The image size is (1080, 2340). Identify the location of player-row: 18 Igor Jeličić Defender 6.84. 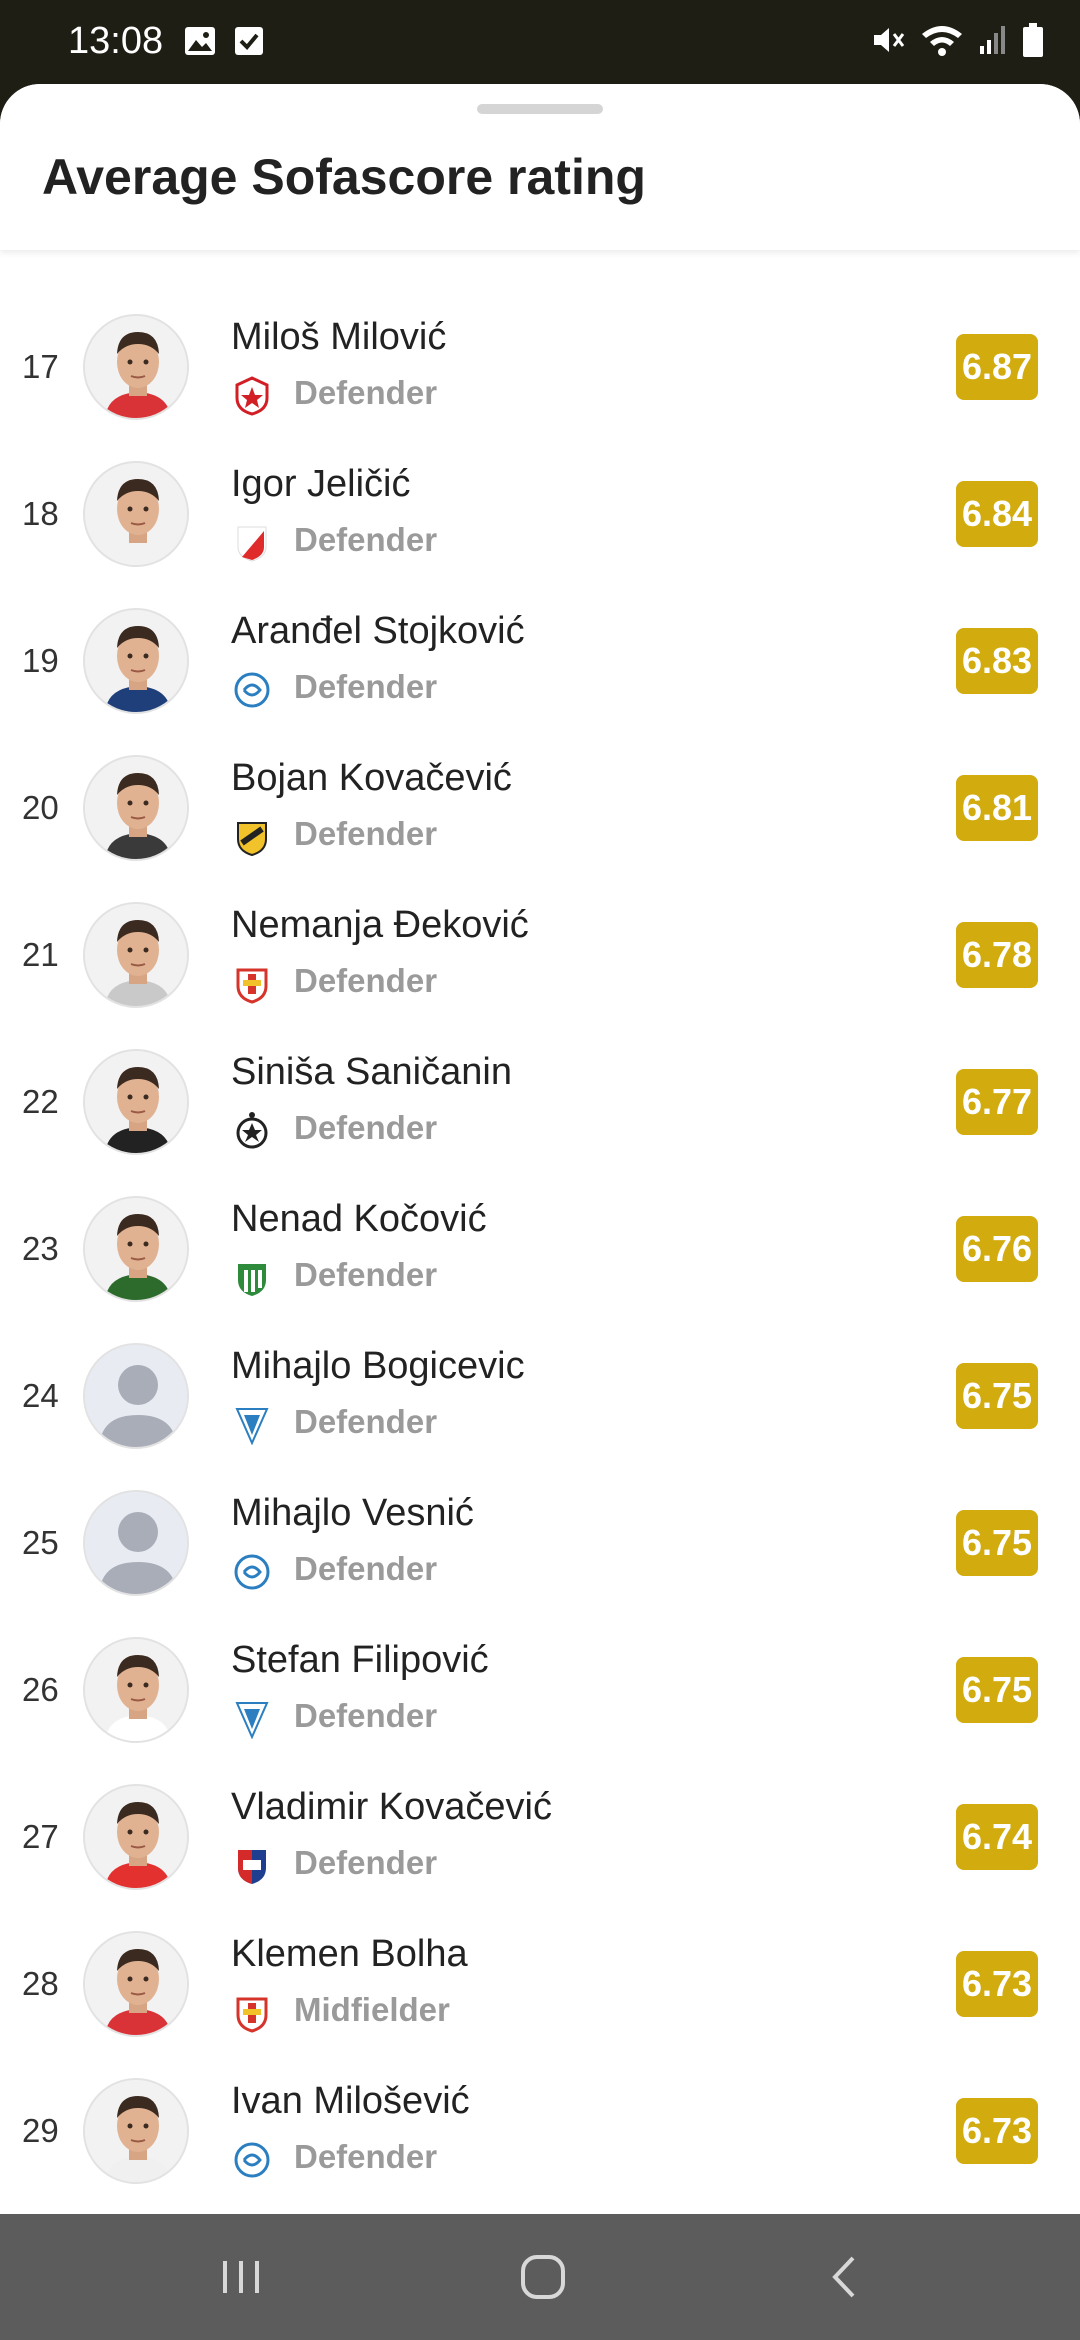
(540, 514).